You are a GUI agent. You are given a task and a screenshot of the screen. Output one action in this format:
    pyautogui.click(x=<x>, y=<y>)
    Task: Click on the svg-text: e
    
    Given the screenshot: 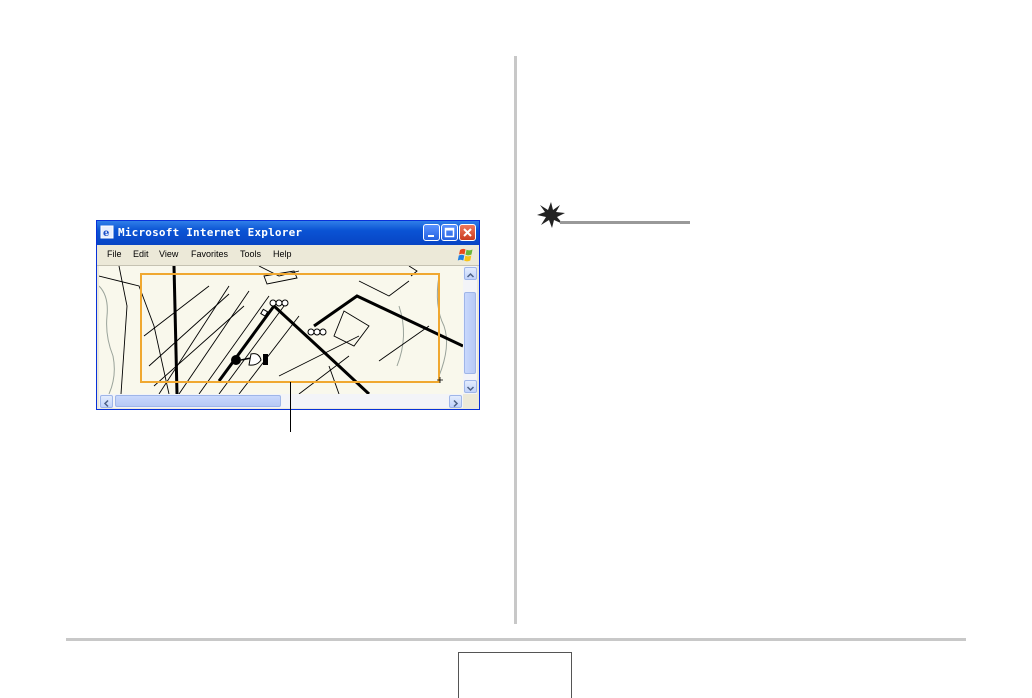 What is the action you would take?
    pyautogui.click(x=106, y=233)
    